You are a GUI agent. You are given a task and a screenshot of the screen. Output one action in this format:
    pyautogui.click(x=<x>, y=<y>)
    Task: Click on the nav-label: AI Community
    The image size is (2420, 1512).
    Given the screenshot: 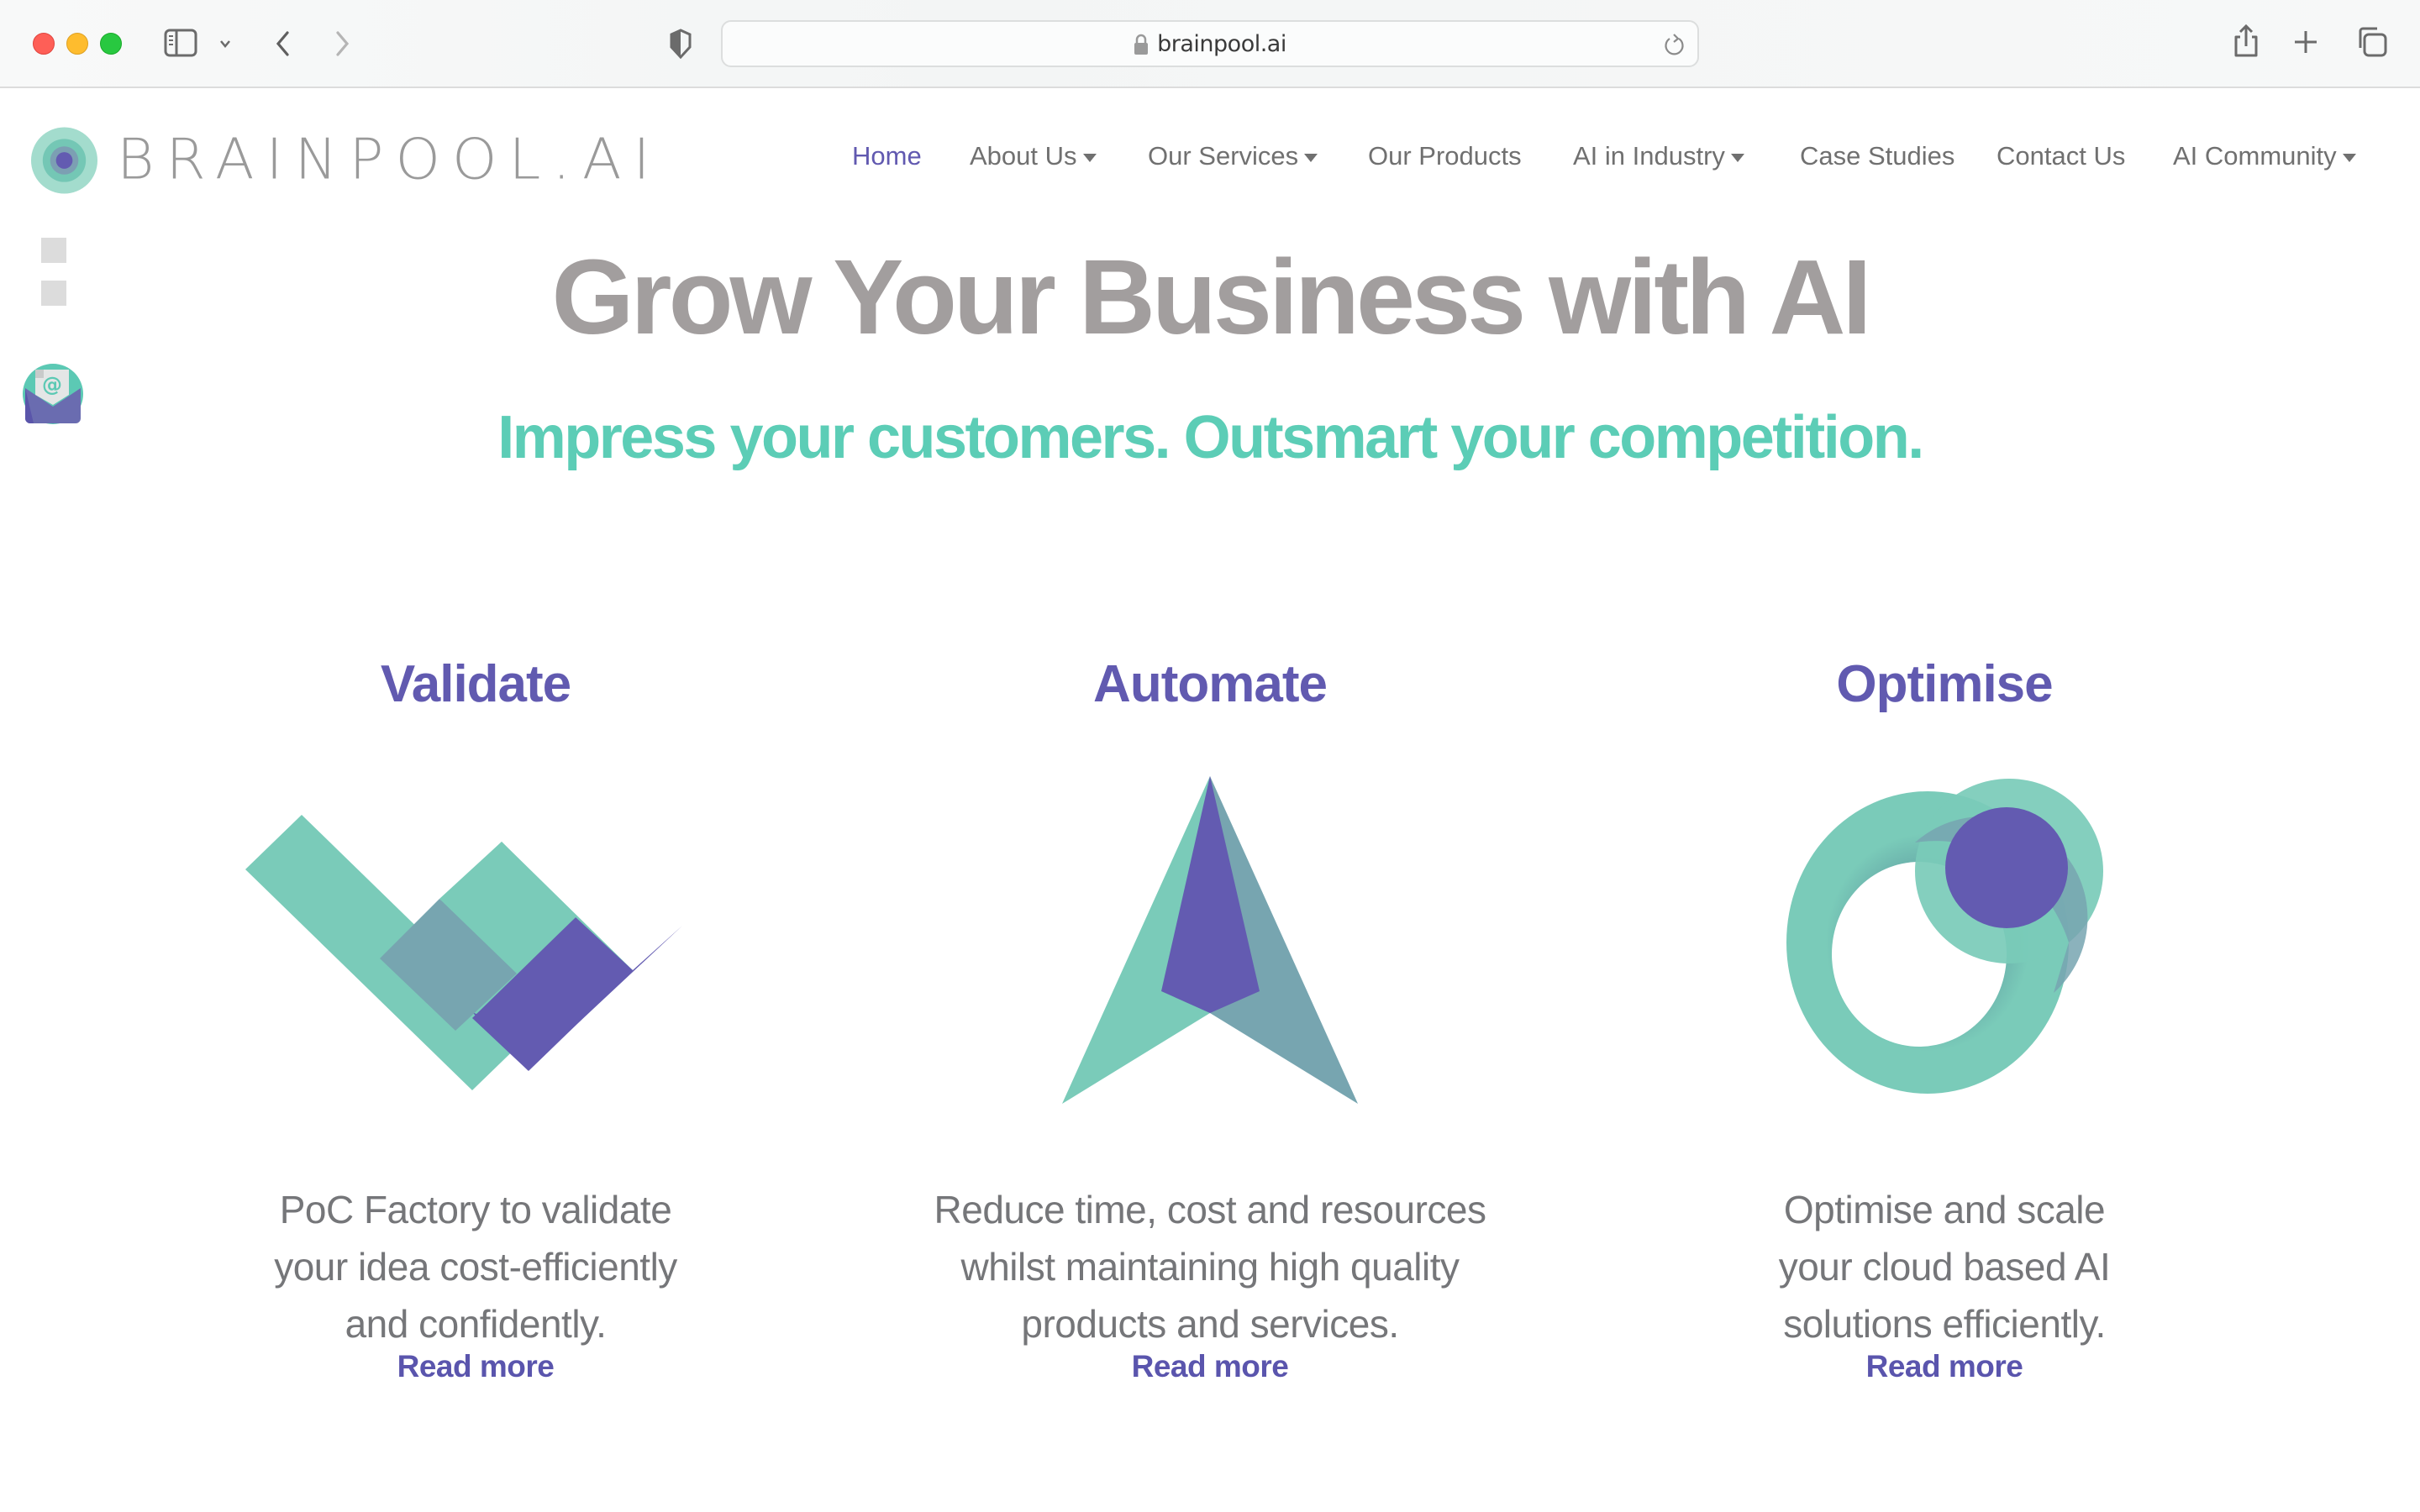 What is the action you would take?
    pyautogui.click(x=2255, y=156)
    